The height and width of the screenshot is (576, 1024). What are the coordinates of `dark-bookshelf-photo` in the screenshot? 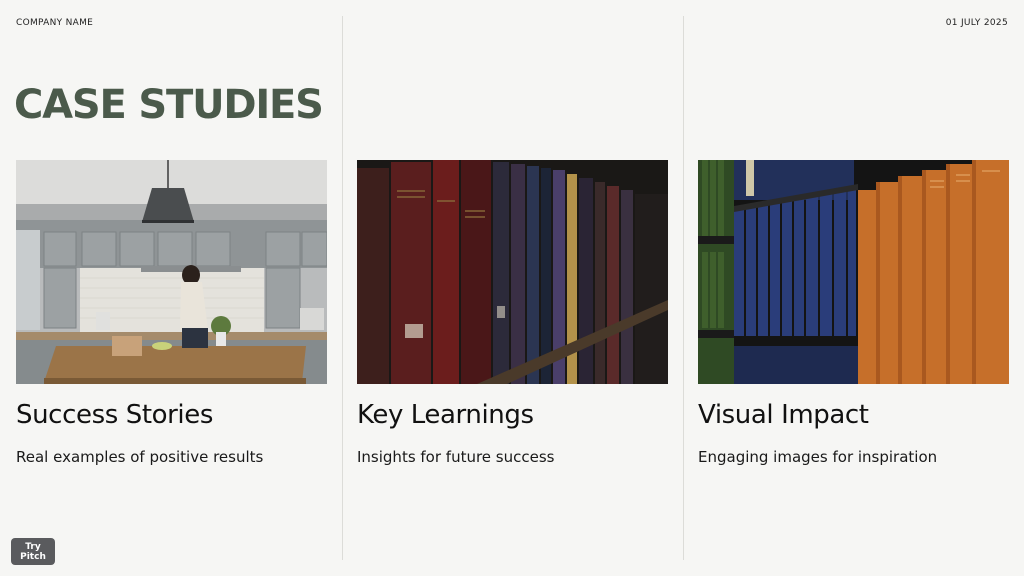 It's located at (512, 272).